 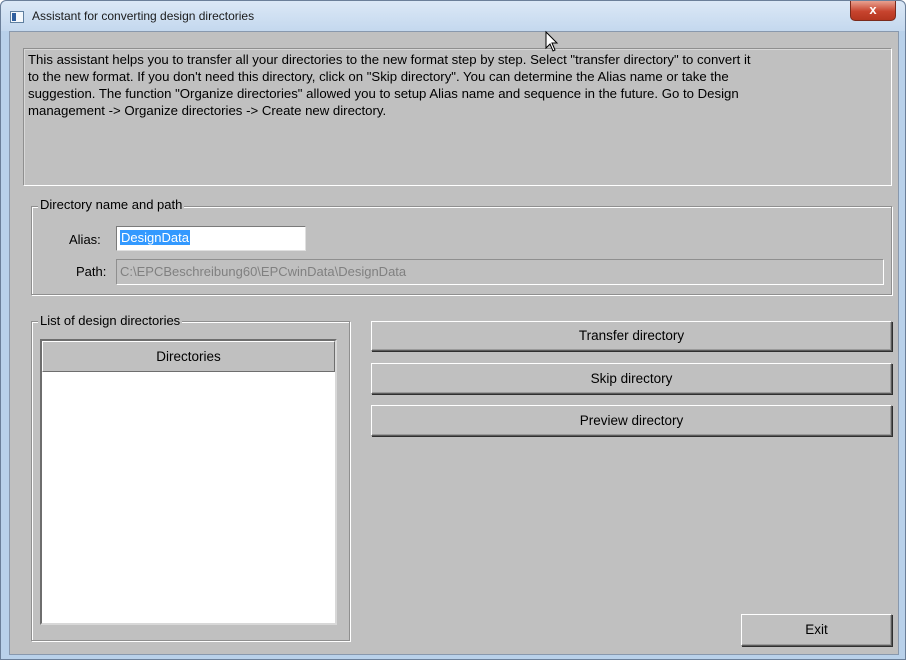 I want to click on exit-label: Exit, so click(x=816, y=629).